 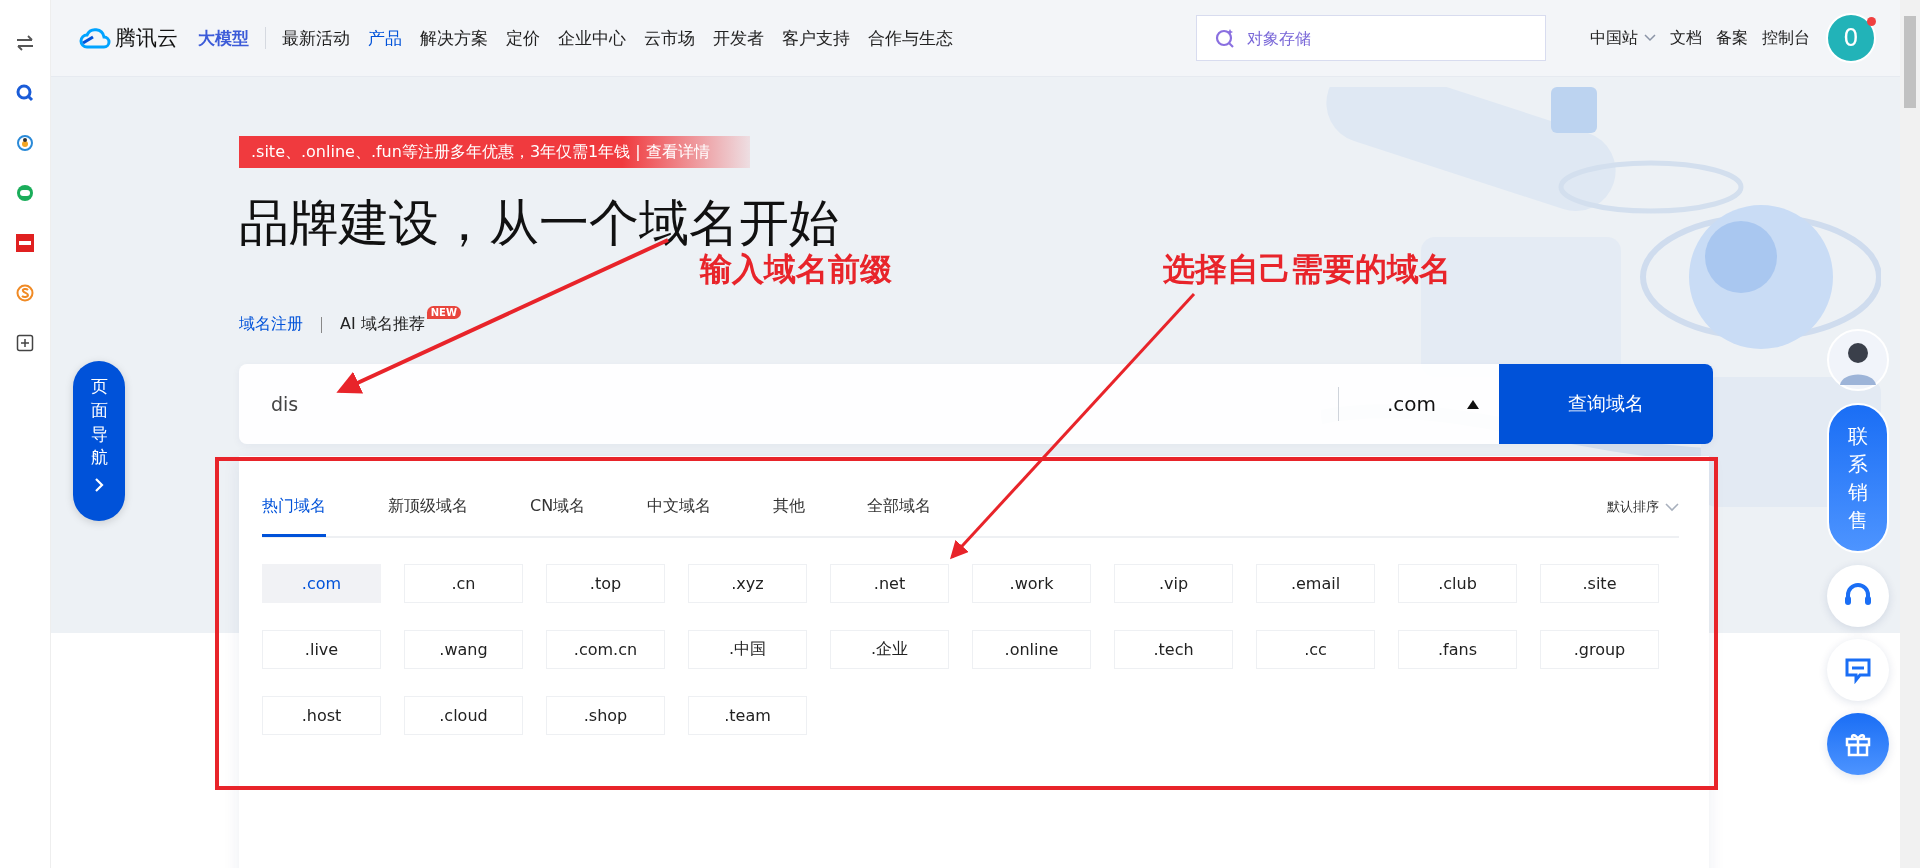 I want to click on domain-suffix-option: .online, so click(x=1031, y=649).